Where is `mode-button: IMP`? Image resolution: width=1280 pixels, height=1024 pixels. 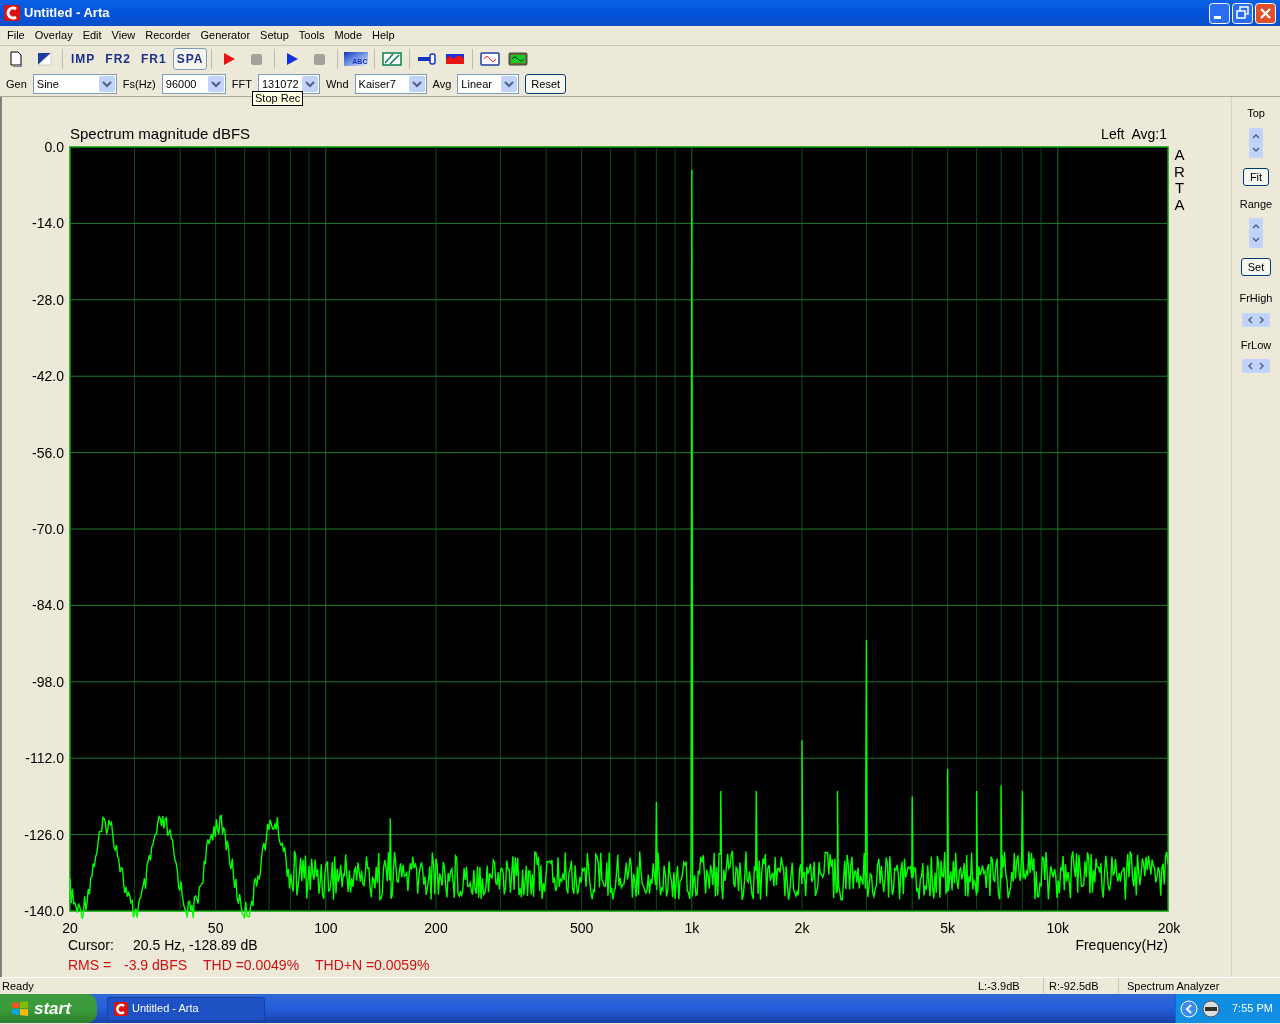 mode-button: IMP is located at coordinates (83, 59).